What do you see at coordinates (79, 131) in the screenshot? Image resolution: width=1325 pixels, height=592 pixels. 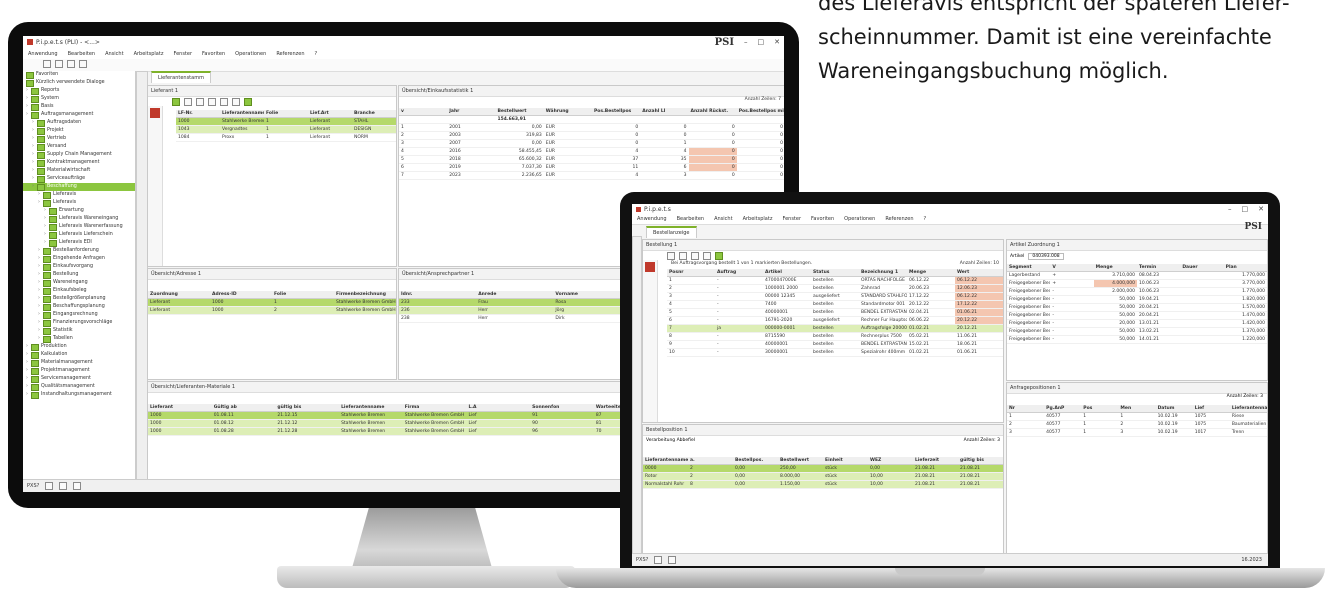 I see `nav-item: › Projekt` at bounding box center [79, 131].